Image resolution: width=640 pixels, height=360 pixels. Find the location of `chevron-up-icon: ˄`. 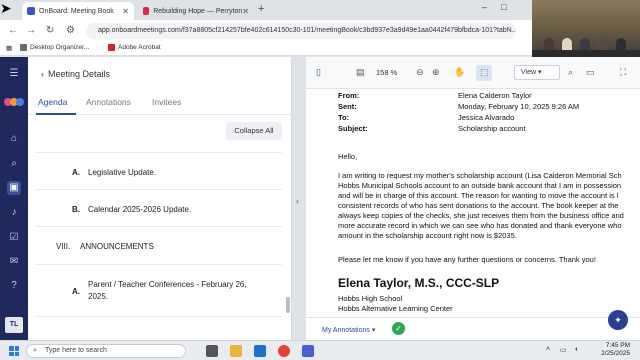

chevron-up-icon: ˄ is located at coordinates (548, 349).